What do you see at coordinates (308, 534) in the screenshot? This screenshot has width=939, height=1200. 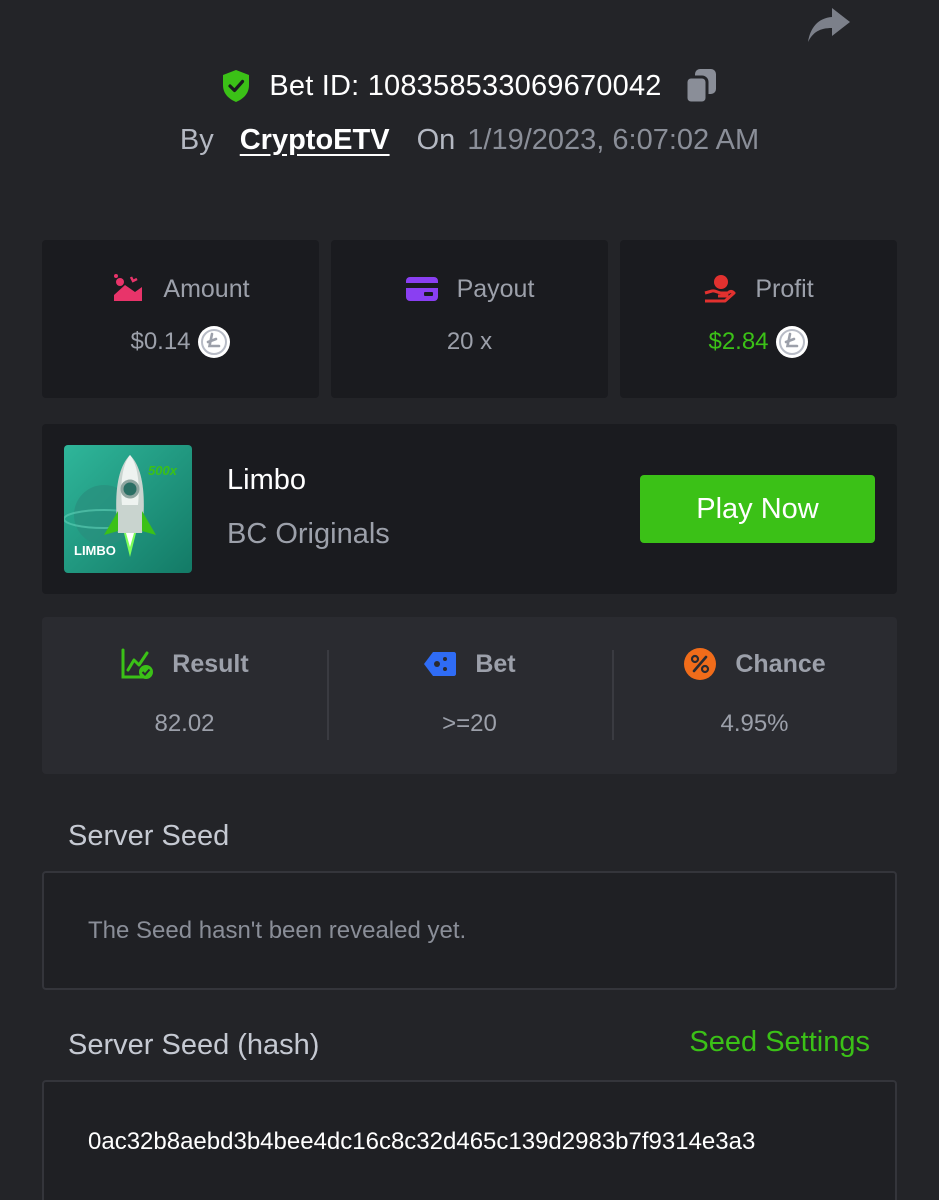 I see `game-provider: BC Originals` at bounding box center [308, 534].